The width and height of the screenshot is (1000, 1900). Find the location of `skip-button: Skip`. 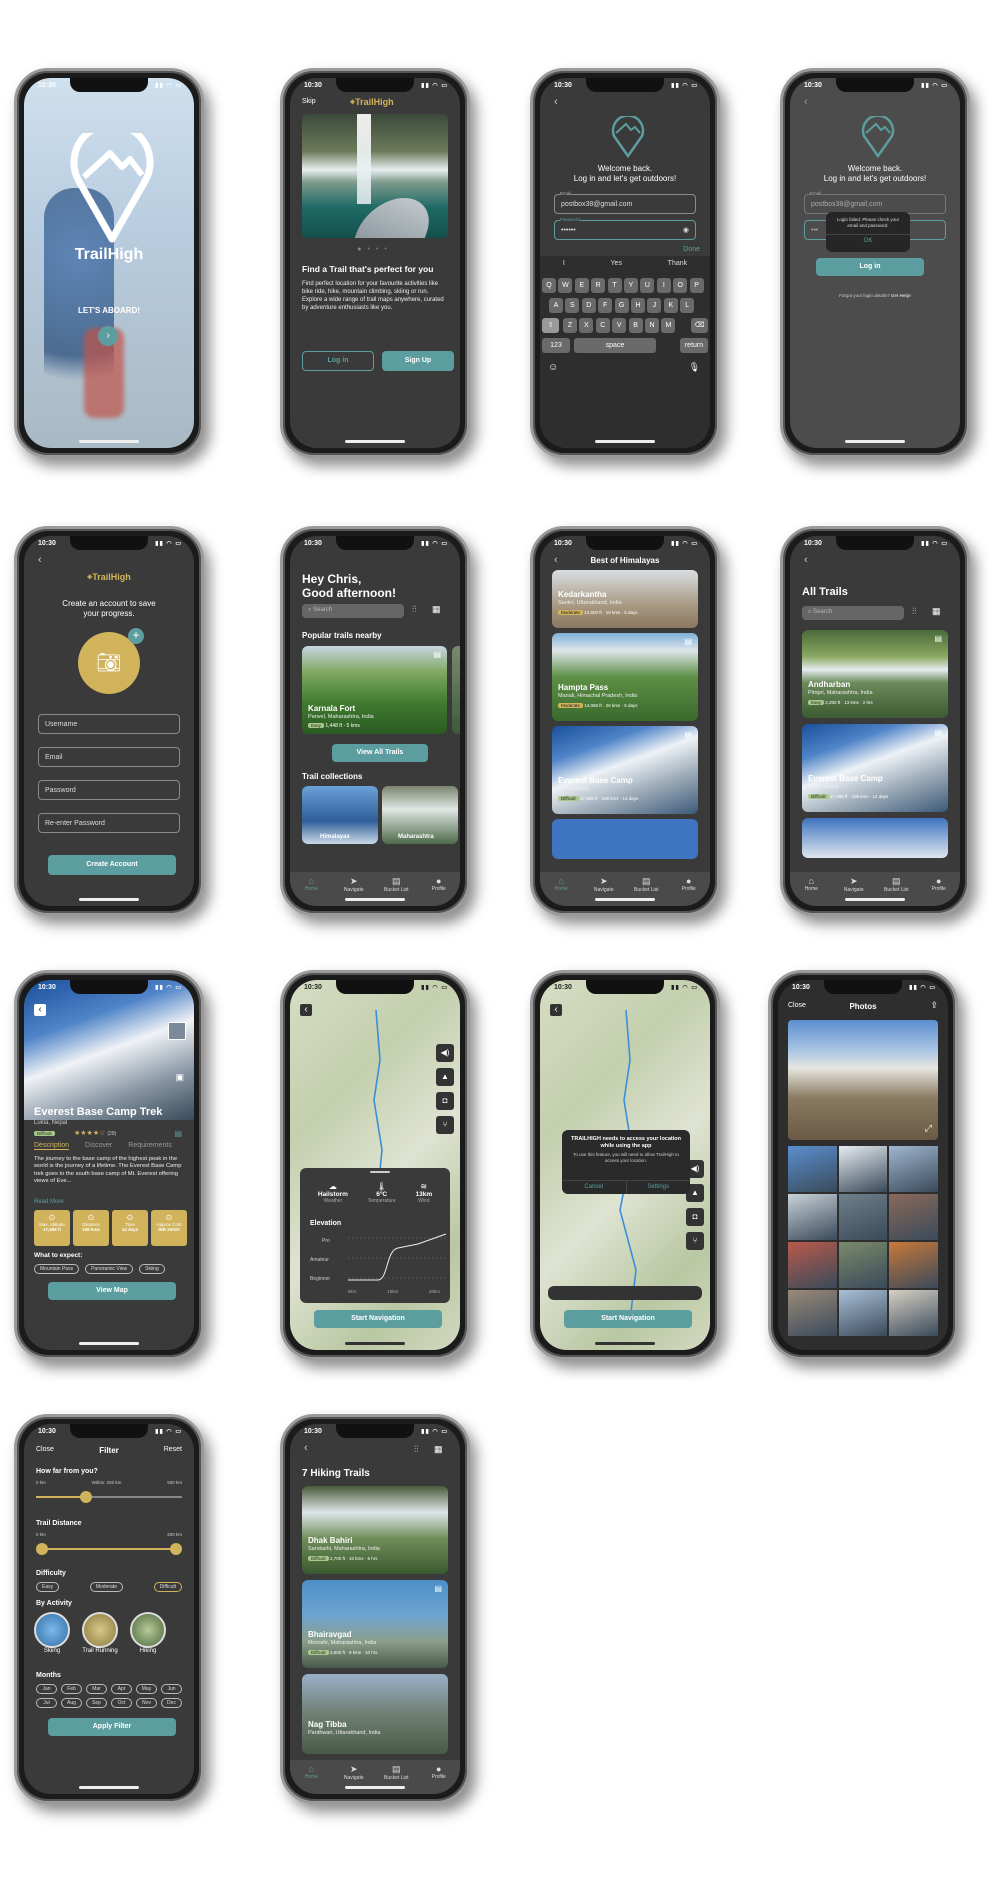

skip-button: Skip is located at coordinates (309, 101).